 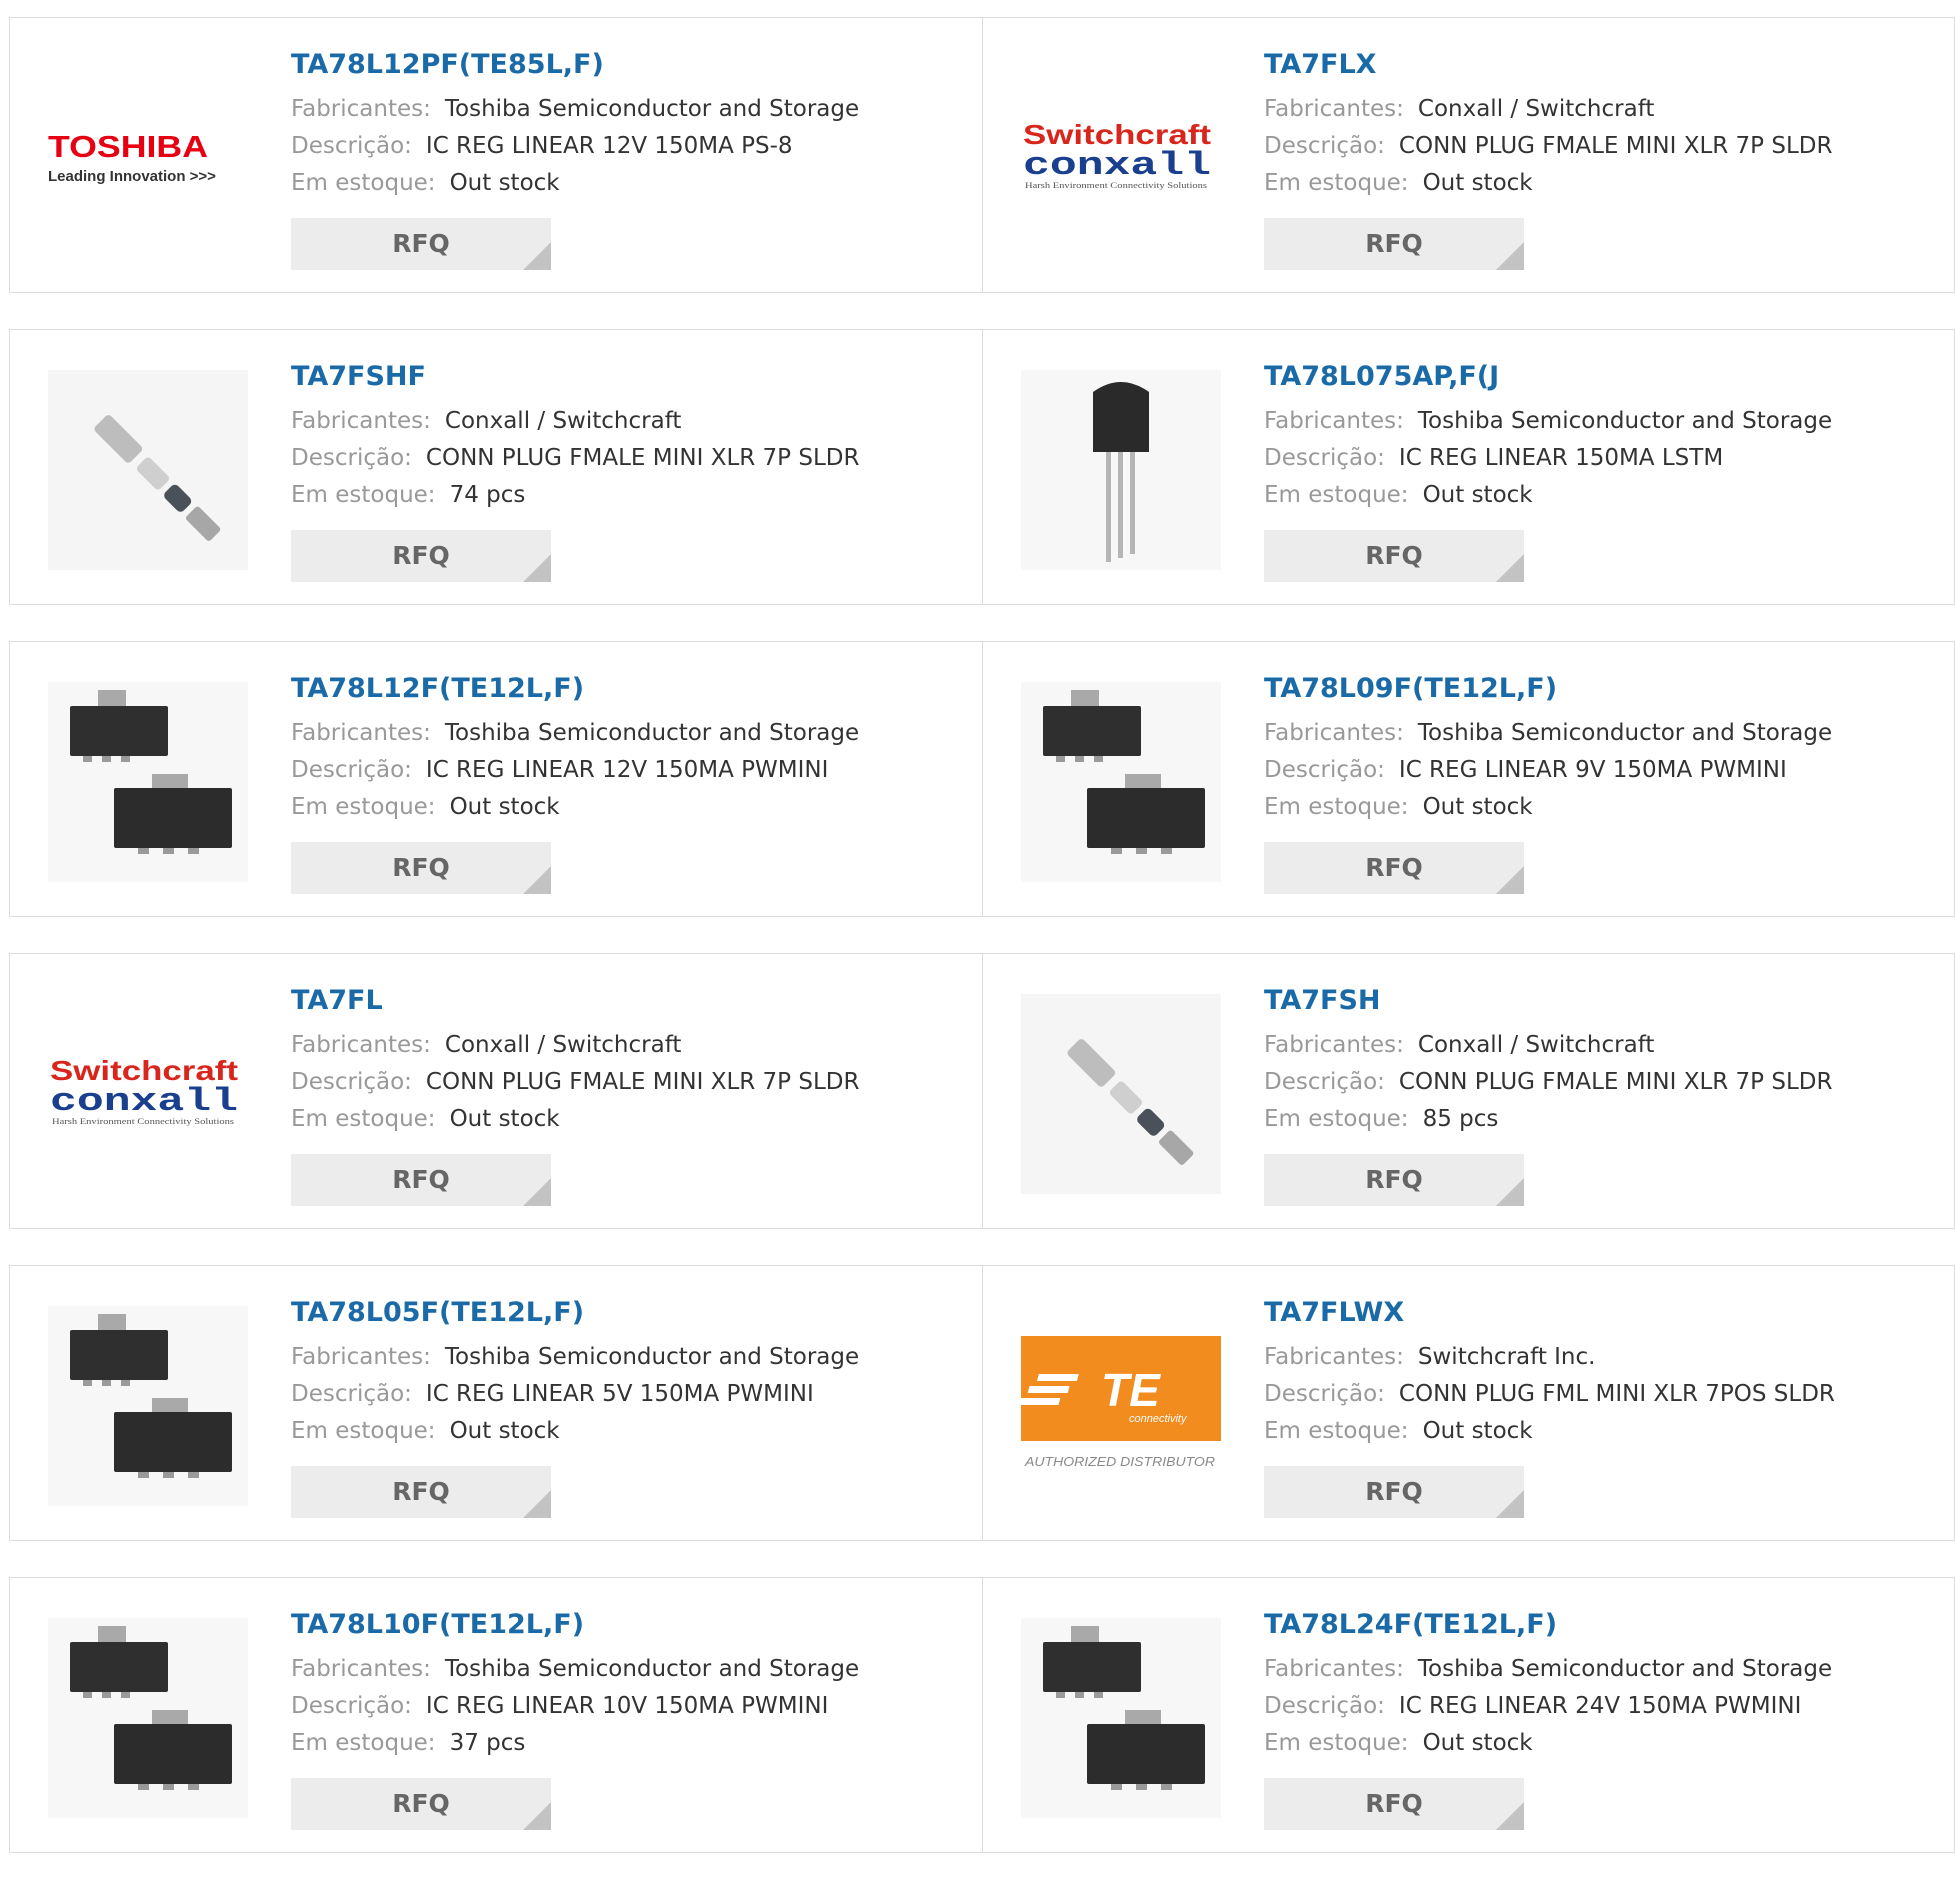 What do you see at coordinates (148, 158) in the screenshot?
I see `product-image: TOSHIBA Leading Innovation >>>` at bounding box center [148, 158].